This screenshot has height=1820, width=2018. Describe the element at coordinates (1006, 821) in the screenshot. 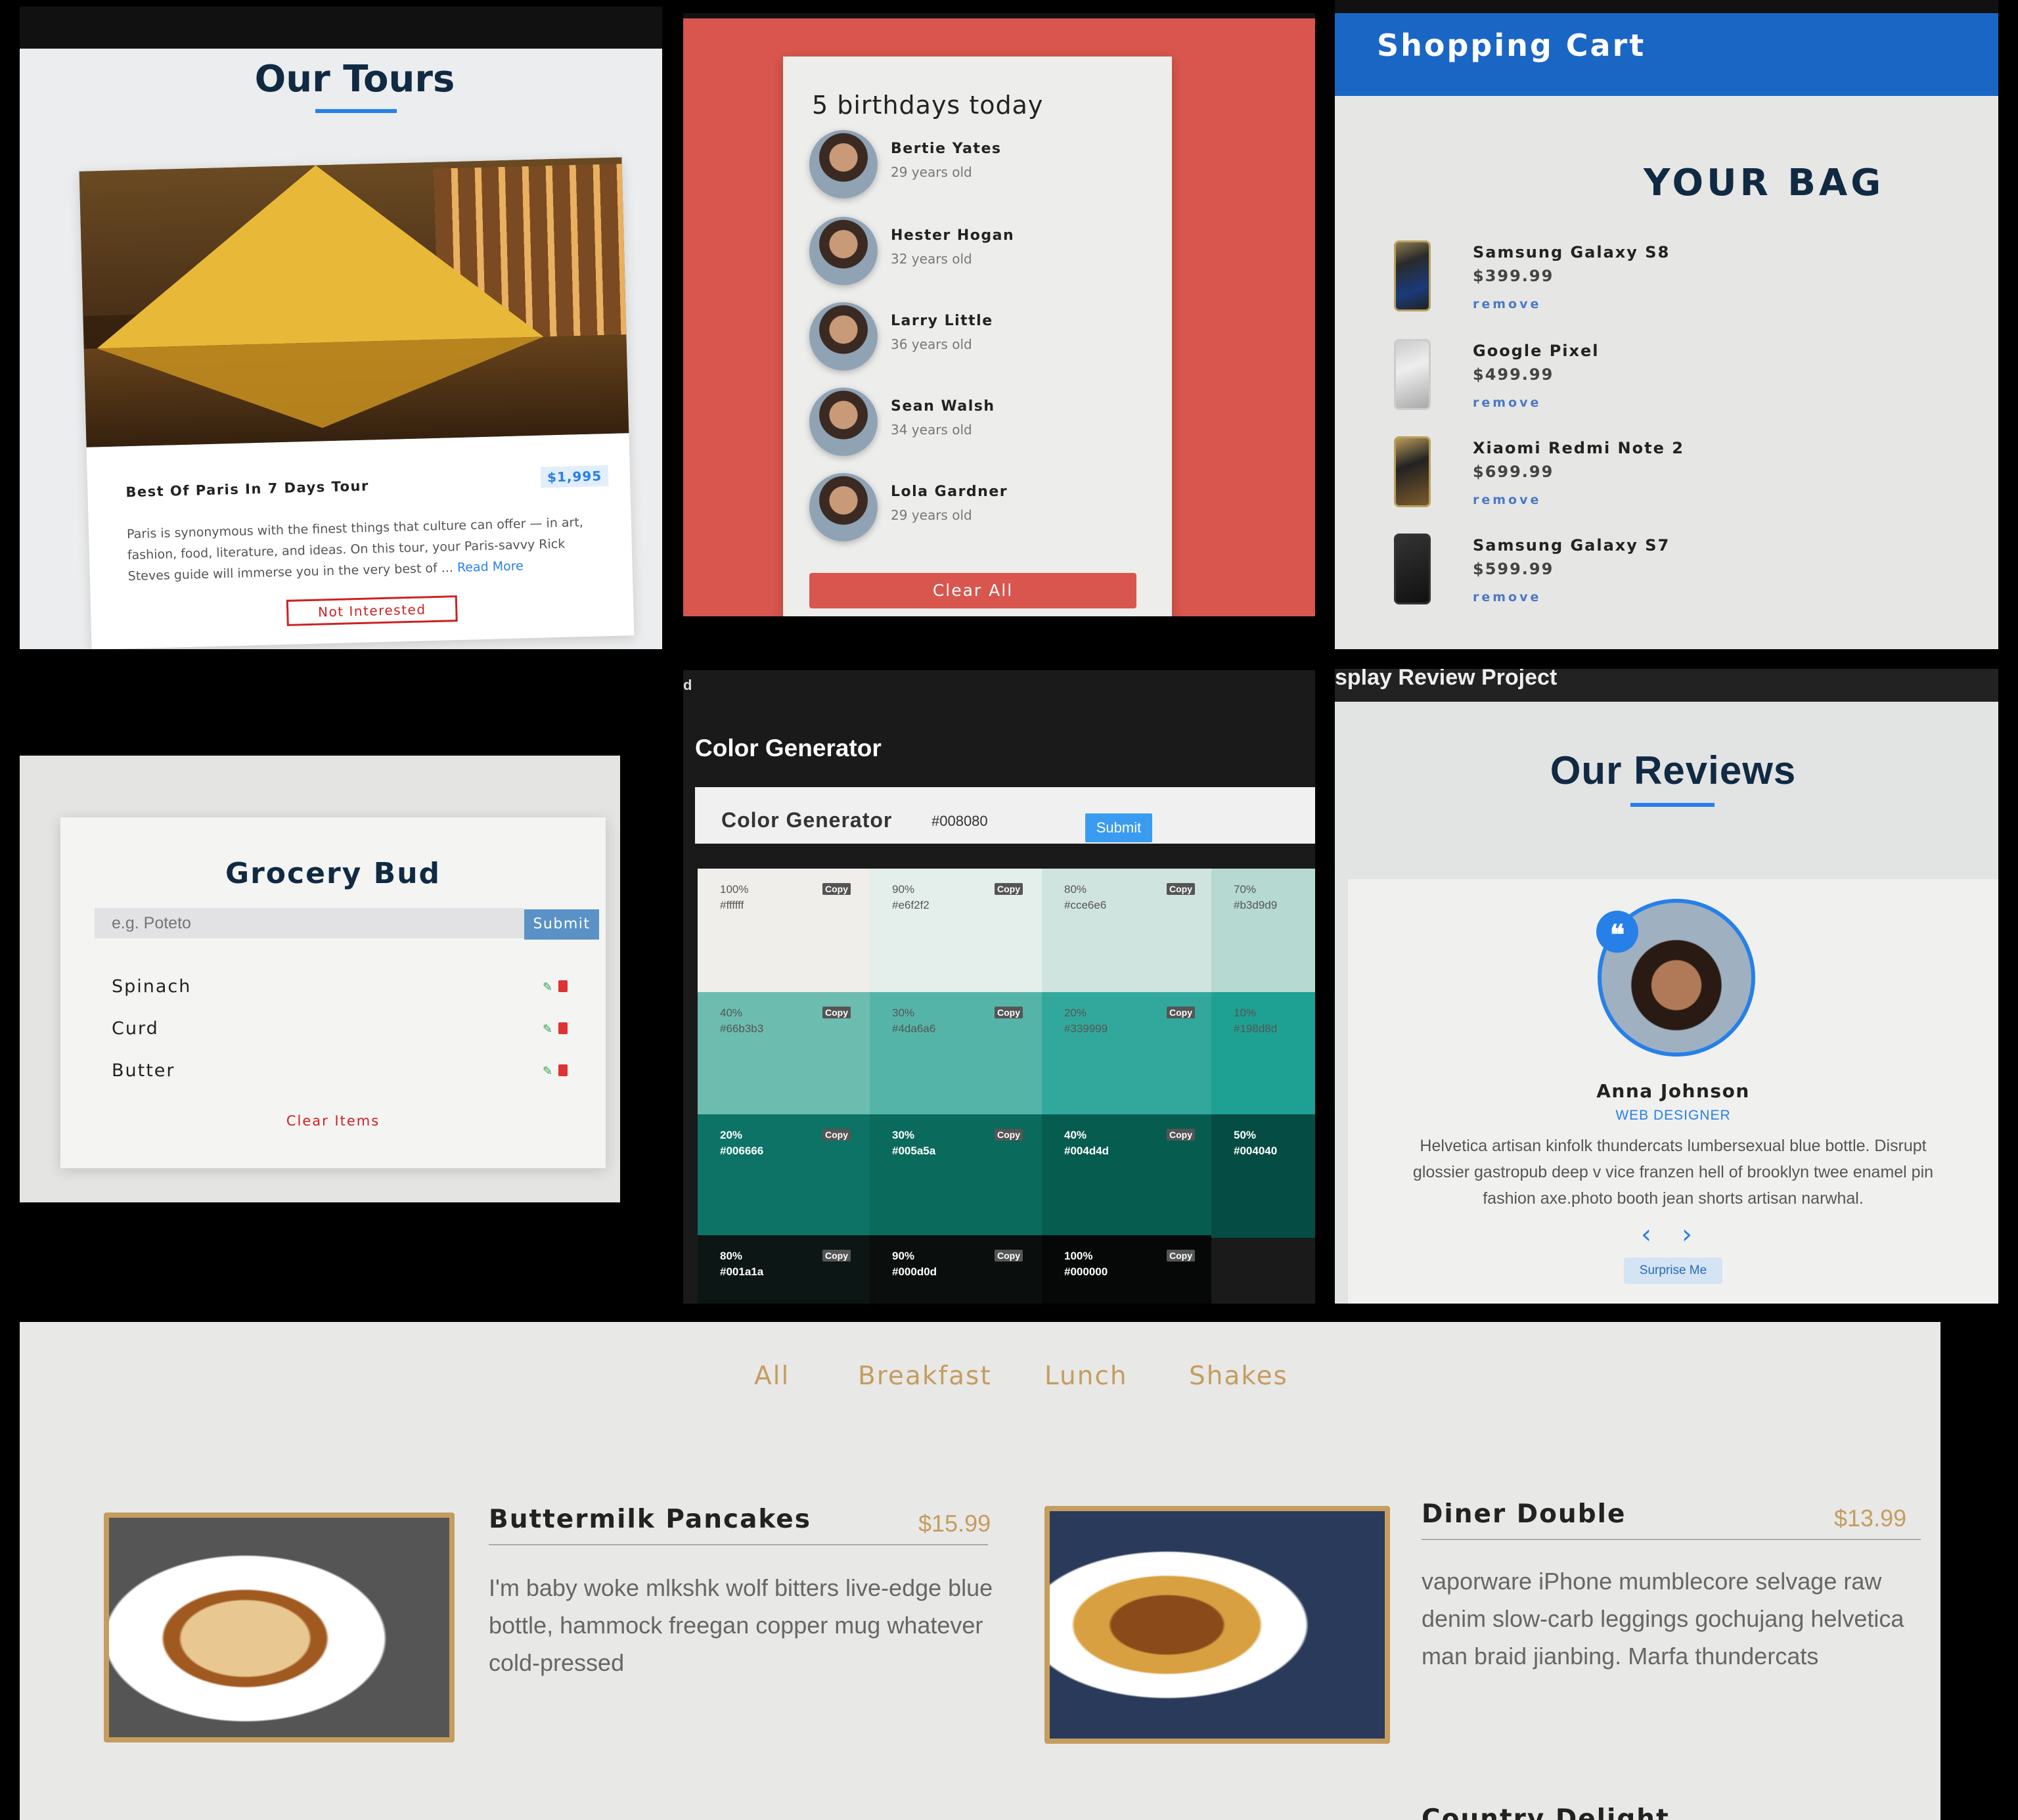

I see `color-input` at that location.